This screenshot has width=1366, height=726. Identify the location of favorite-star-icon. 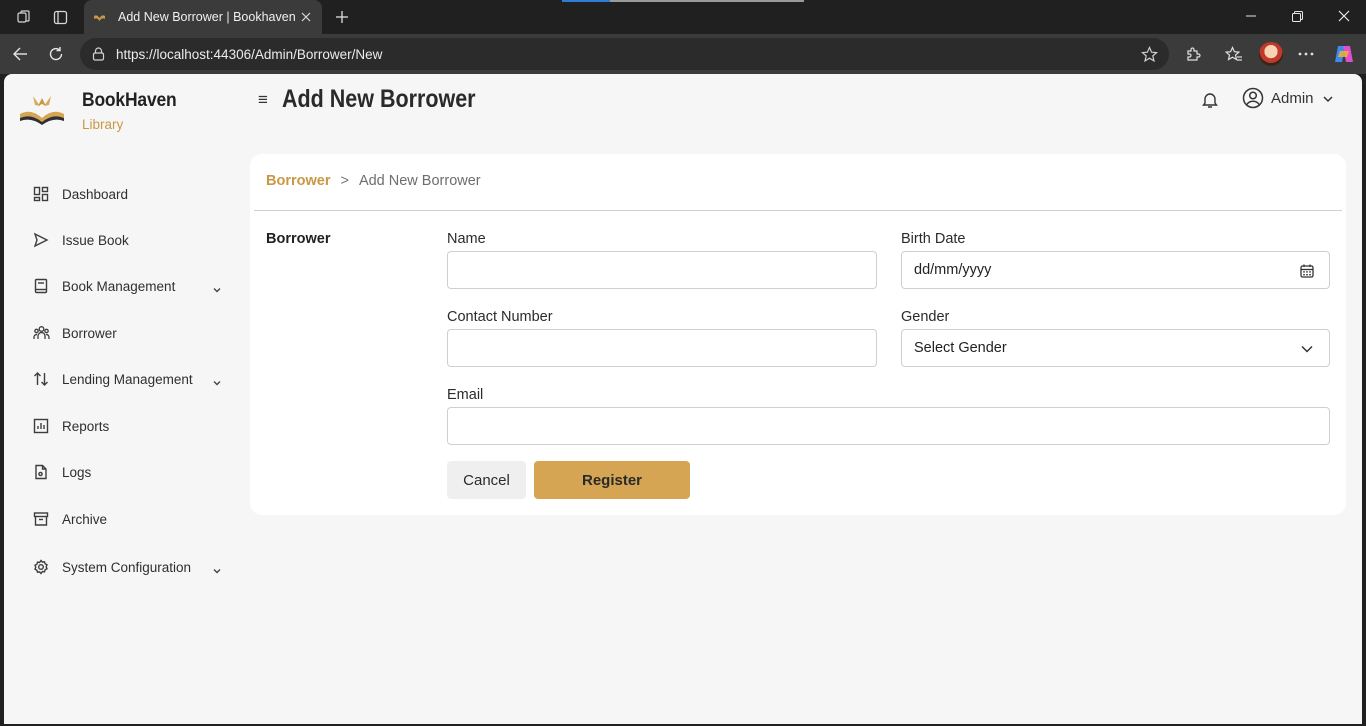
(1149, 54).